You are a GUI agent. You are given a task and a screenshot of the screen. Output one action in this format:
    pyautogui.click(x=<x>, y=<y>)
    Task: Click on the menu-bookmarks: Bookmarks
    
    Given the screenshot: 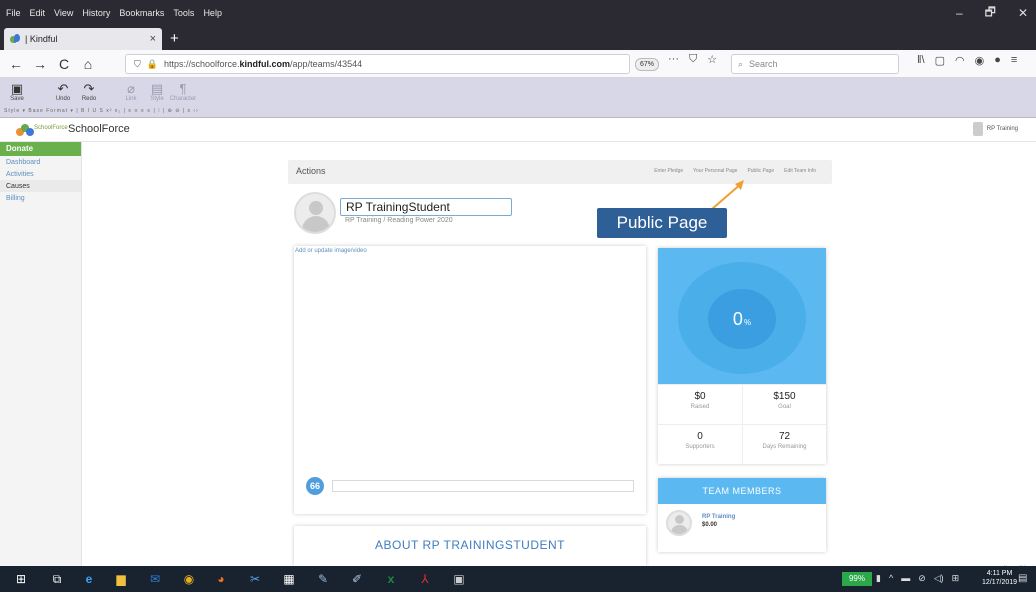 What is the action you would take?
    pyautogui.click(x=141, y=13)
    